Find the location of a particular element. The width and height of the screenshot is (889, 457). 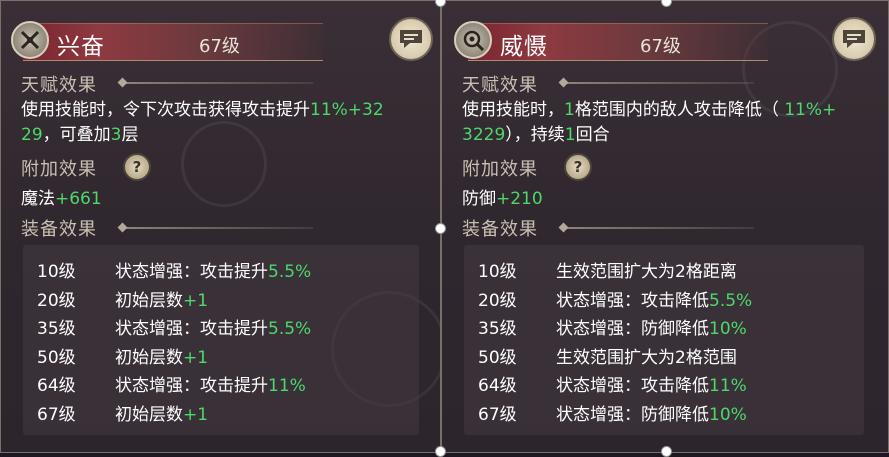

description-text: 使用技能时，令下次攻击获得攻击提升 is located at coordinates (165, 110).